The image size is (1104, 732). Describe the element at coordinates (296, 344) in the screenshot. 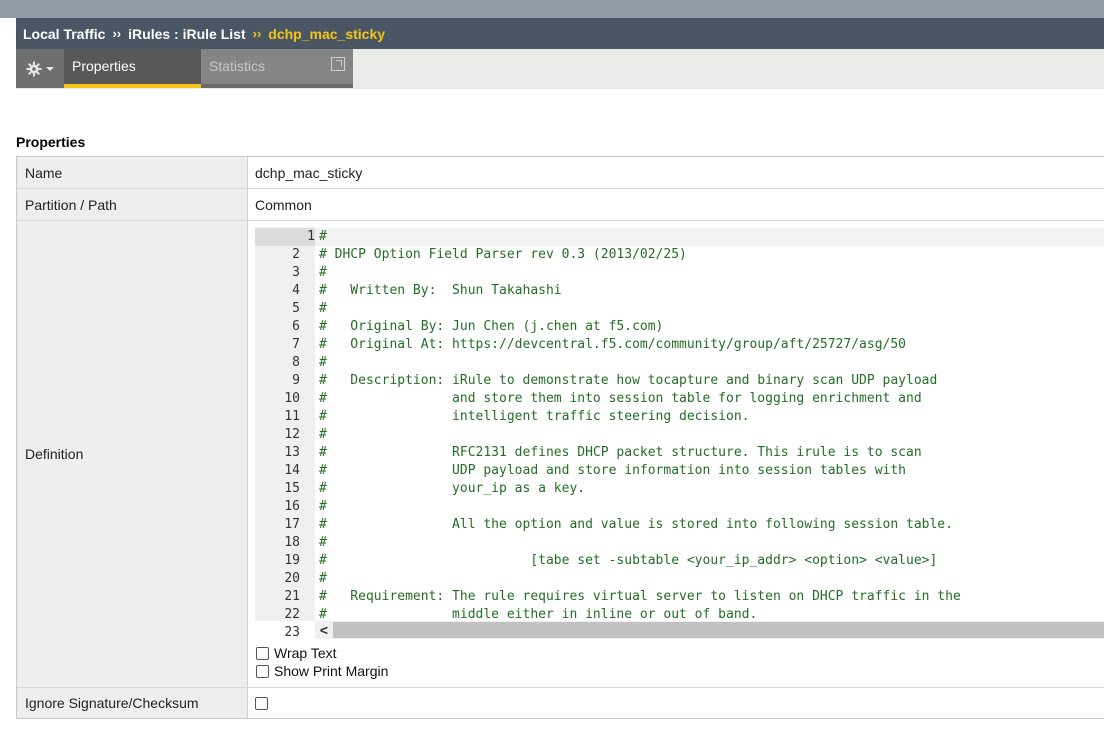

I see `line-number-text: 7` at that location.